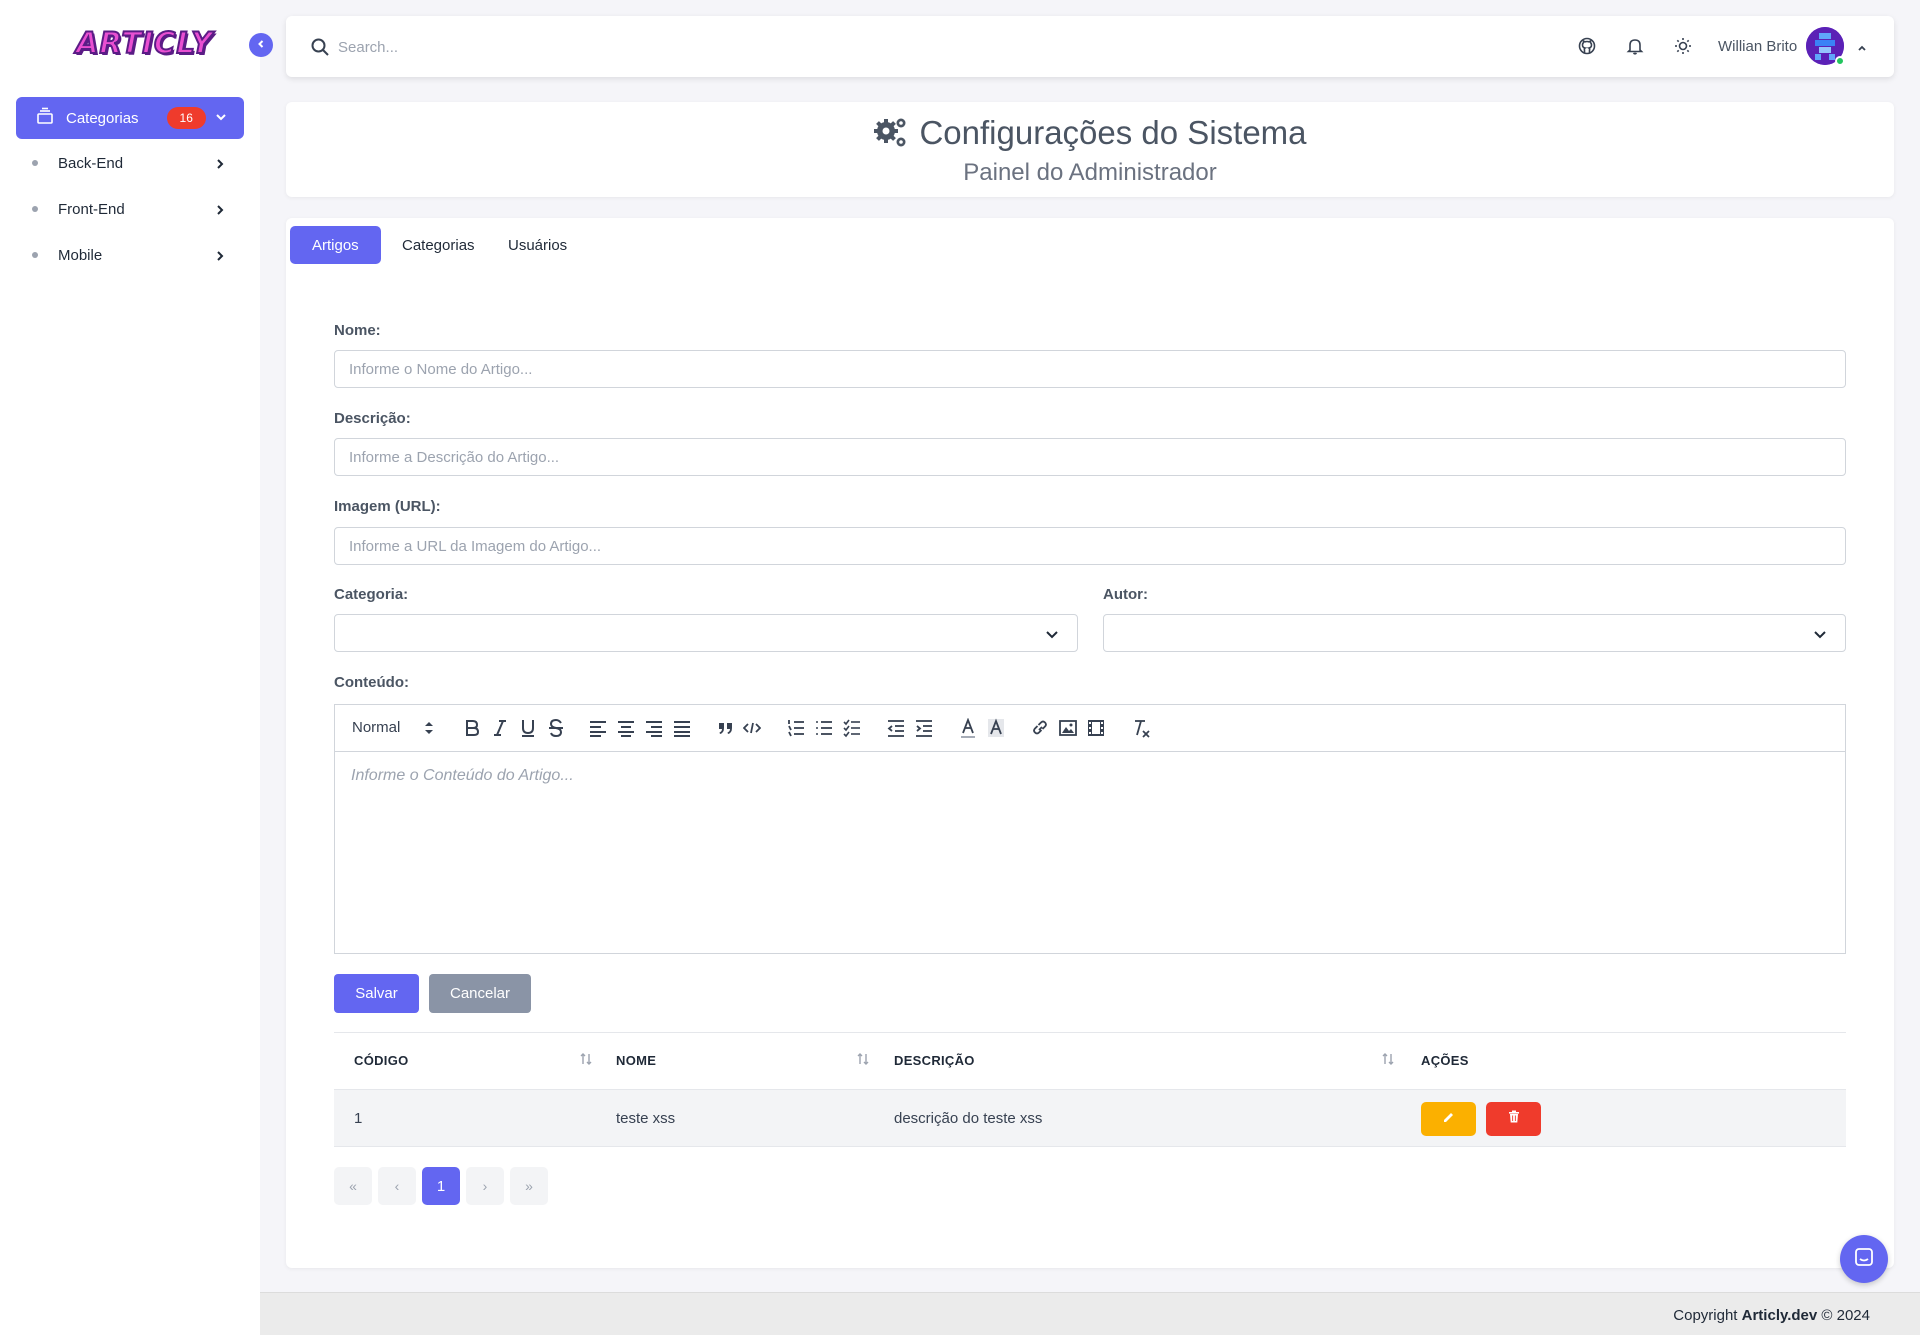 This screenshot has height=1335, width=1920. I want to click on delete-button, so click(1513, 1119).